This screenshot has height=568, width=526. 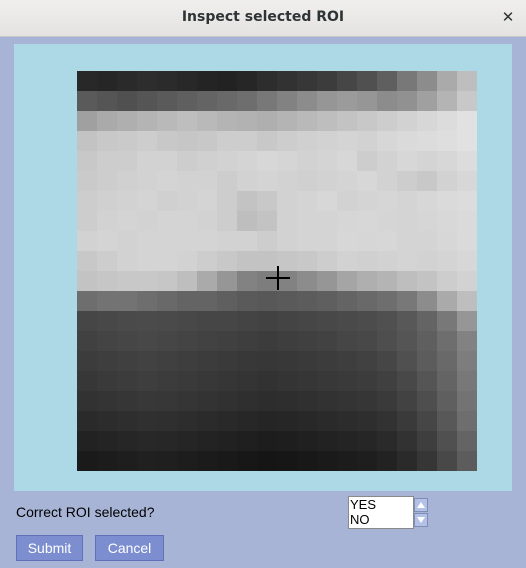 What do you see at coordinates (49, 548) in the screenshot?
I see `submit-button: Submit` at bounding box center [49, 548].